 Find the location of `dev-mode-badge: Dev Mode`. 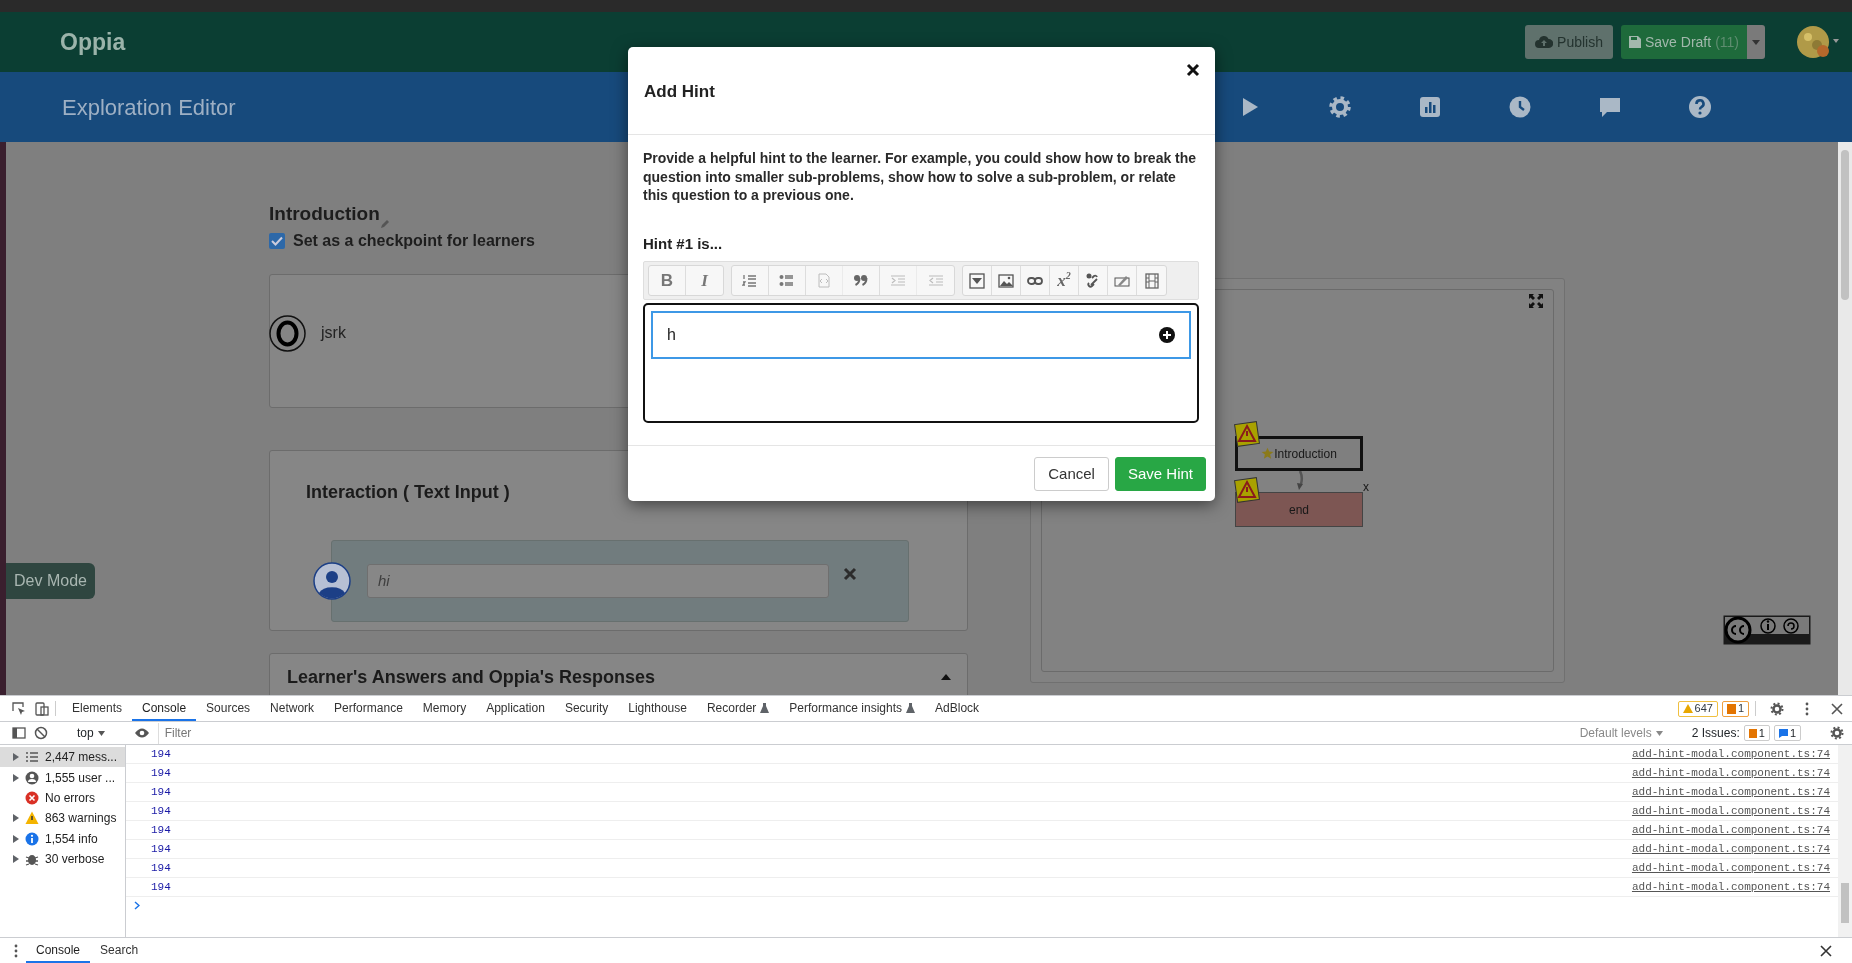

dev-mode-badge: Dev Mode is located at coordinates (50, 581).